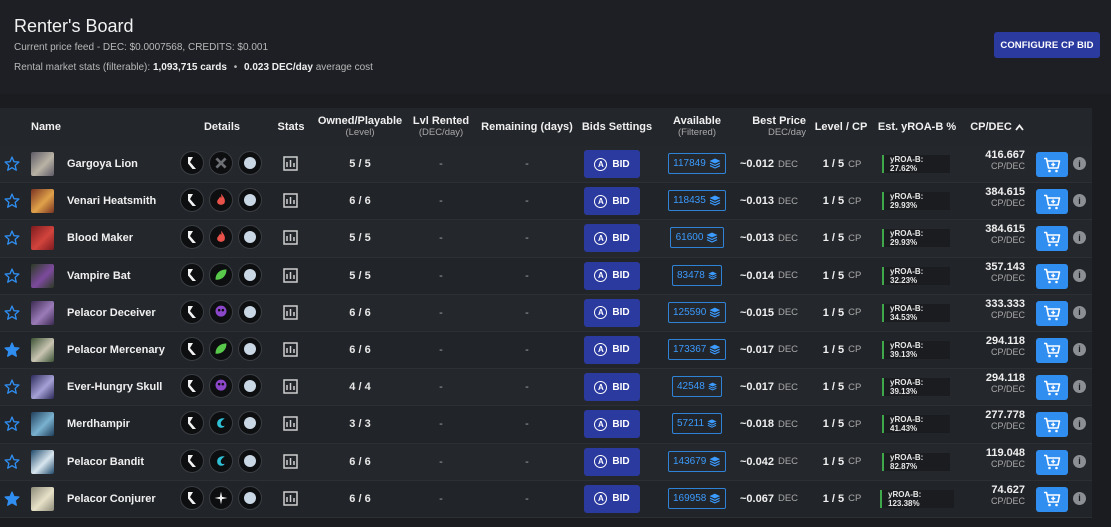  I want to click on column-available: Available (Filtered), so click(697, 127).